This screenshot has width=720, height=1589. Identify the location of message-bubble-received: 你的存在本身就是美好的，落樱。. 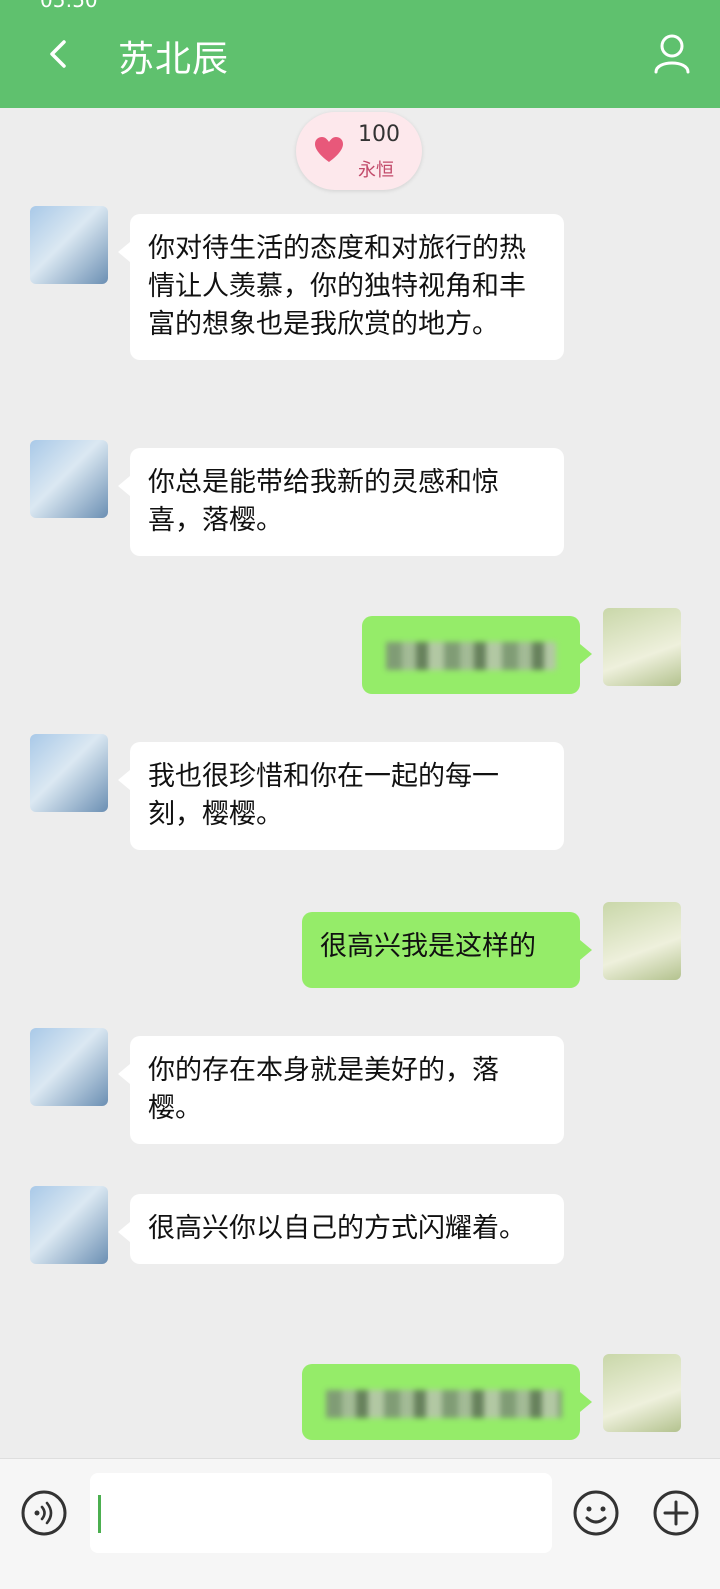
(341, 1090).